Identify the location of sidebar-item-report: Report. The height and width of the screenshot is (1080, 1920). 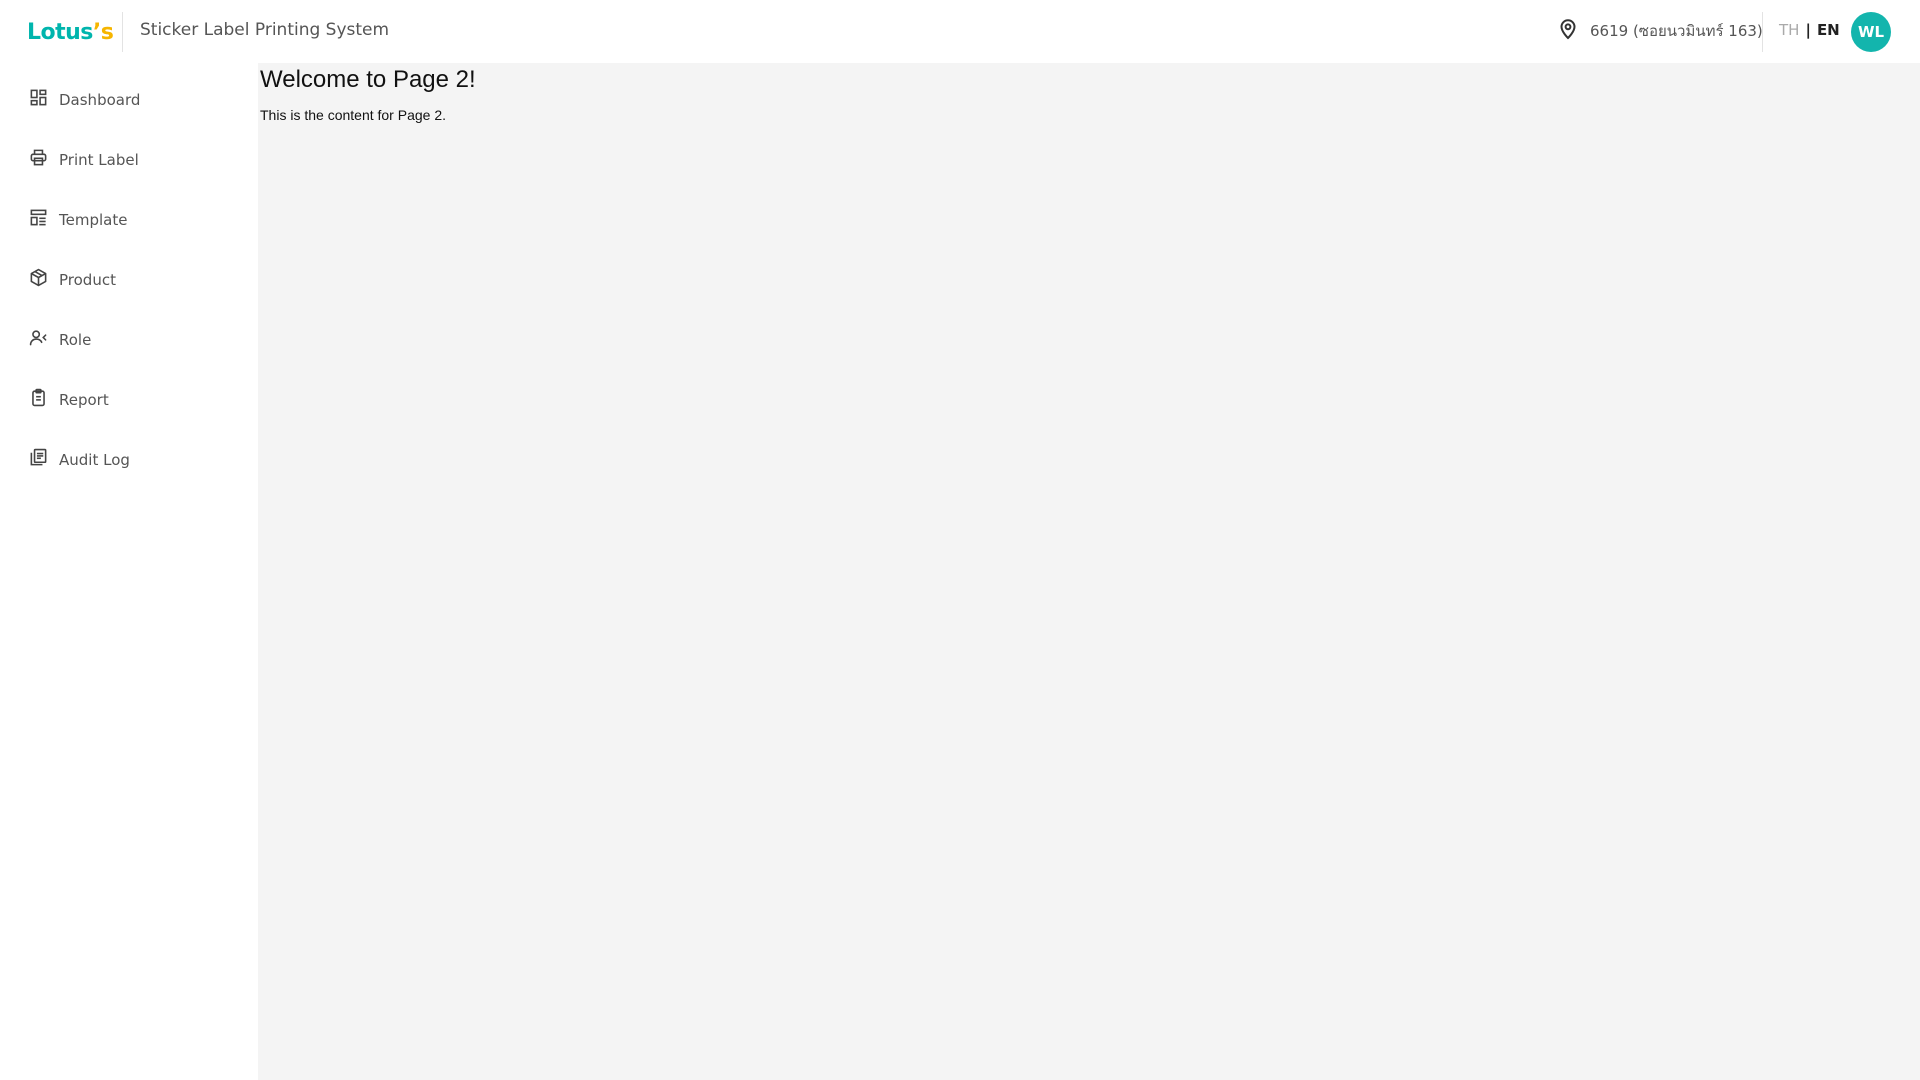
(129, 400).